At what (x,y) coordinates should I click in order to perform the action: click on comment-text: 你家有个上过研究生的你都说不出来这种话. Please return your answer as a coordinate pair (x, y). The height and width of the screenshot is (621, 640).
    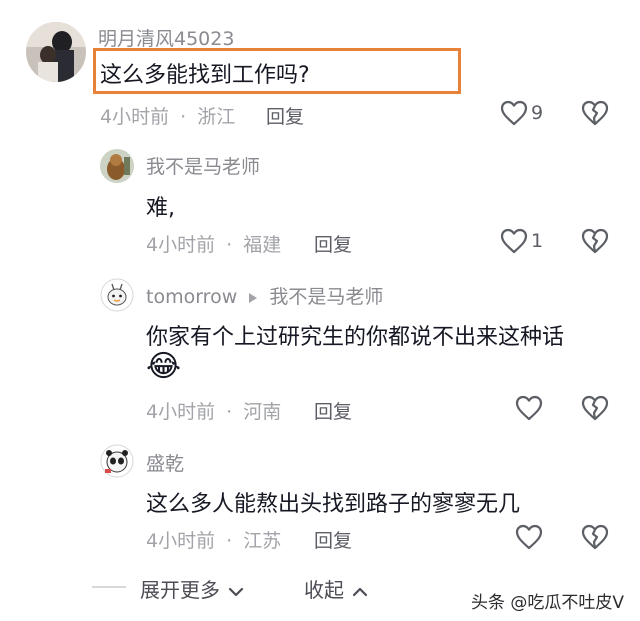
    Looking at the image, I should click on (355, 337).